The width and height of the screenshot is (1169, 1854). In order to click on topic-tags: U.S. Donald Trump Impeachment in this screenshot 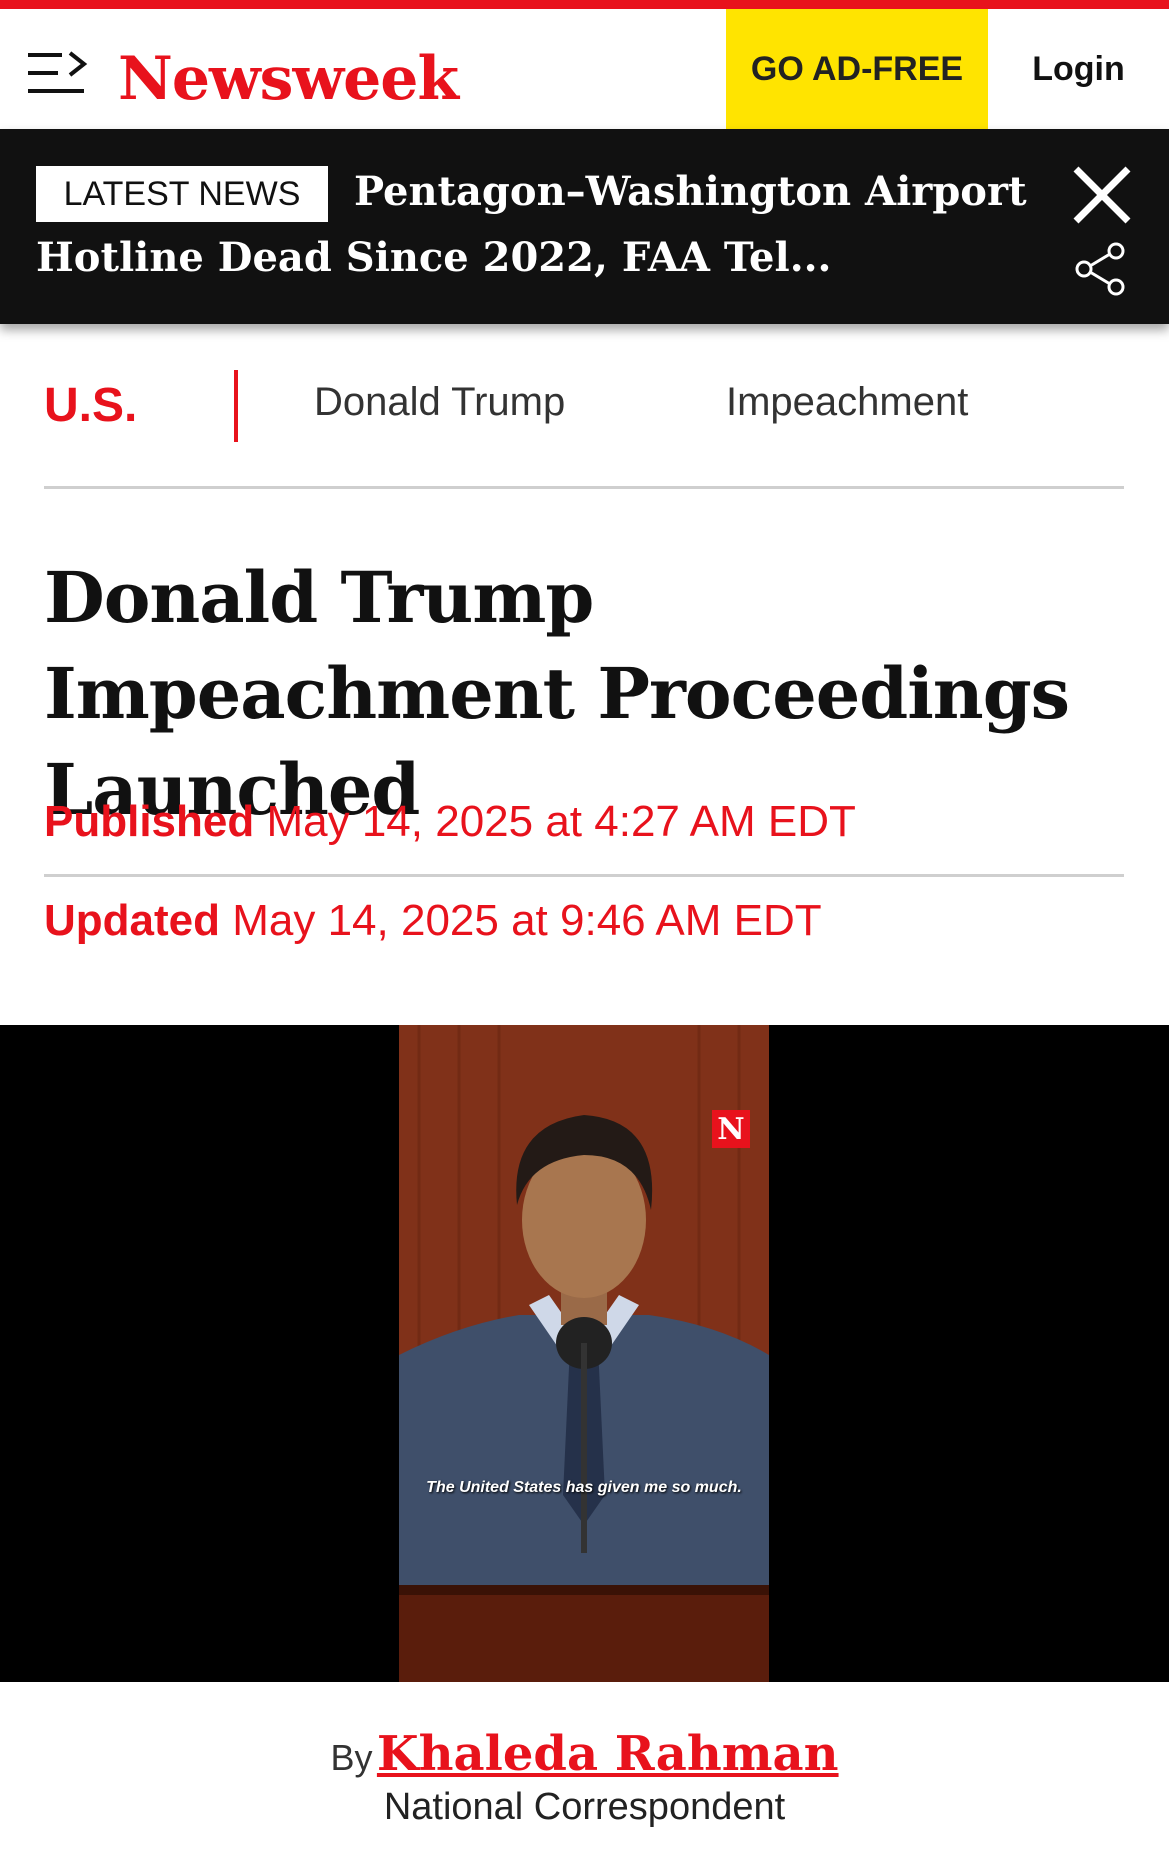, I will do `click(584, 406)`.